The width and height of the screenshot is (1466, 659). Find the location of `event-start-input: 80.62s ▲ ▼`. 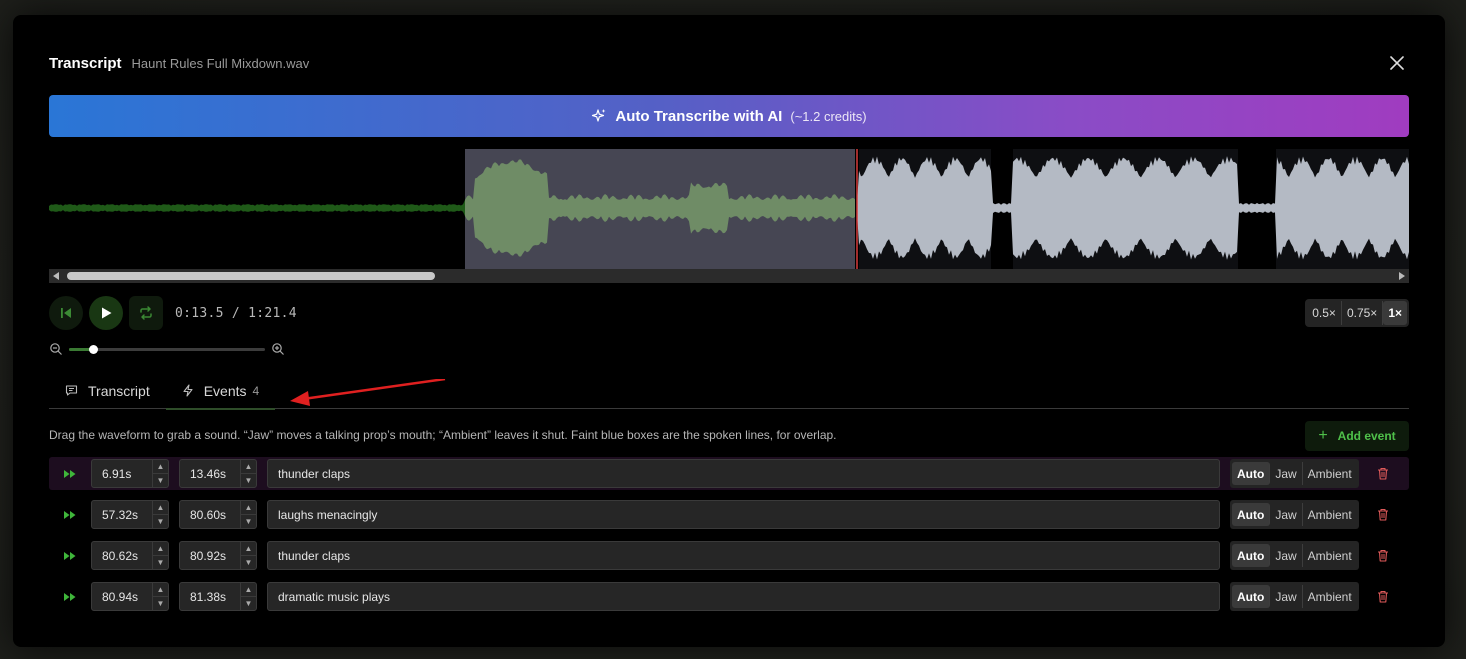

event-start-input: 80.62s ▲ ▼ is located at coordinates (130, 555).